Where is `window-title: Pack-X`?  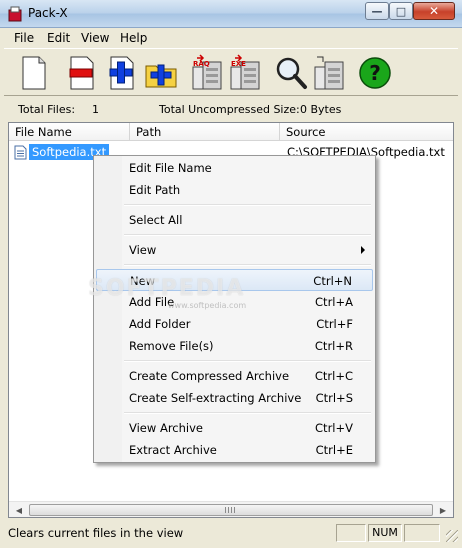 window-title: Pack-X is located at coordinates (48, 13).